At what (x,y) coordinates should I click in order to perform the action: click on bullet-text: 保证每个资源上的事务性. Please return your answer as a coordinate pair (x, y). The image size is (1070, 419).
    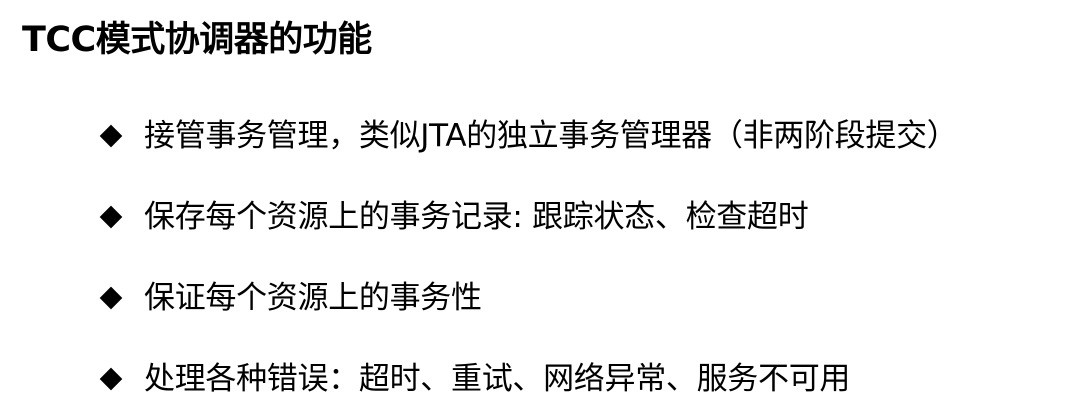
    Looking at the image, I should click on (313, 297).